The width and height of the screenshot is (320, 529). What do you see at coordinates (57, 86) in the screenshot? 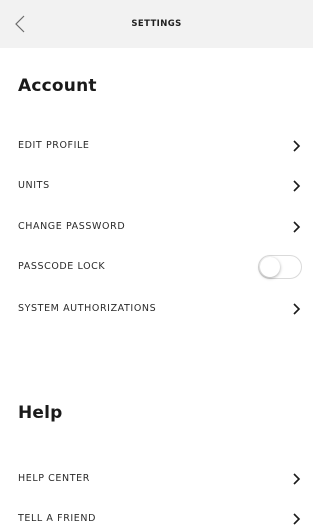
I see `section-title-account: Account` at bounding box center [57, 86].